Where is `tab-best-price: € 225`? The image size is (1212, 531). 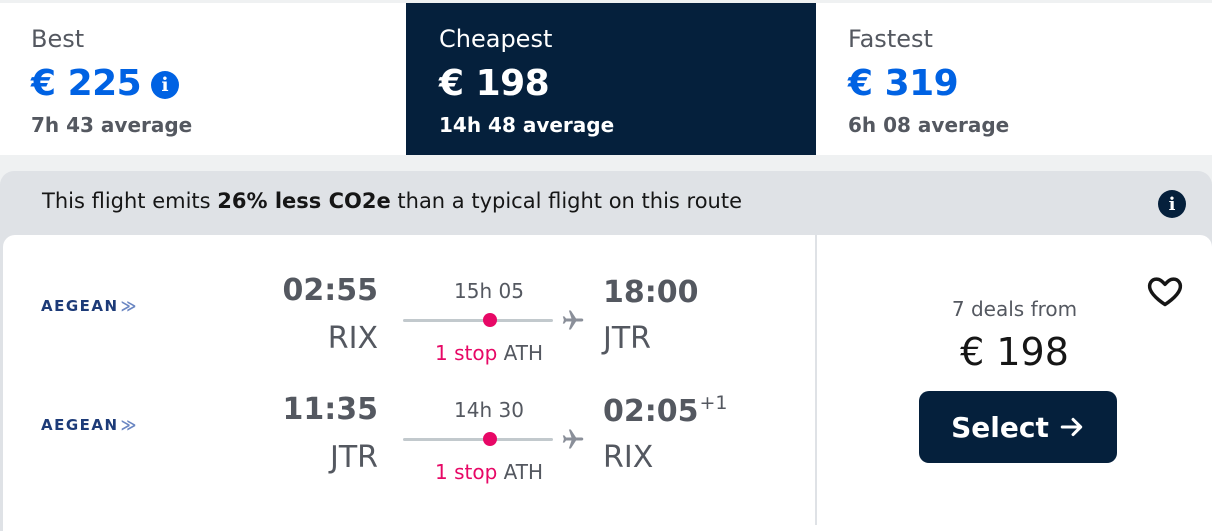 tab-best-price: € 225 is located at coordinates (86, 83).